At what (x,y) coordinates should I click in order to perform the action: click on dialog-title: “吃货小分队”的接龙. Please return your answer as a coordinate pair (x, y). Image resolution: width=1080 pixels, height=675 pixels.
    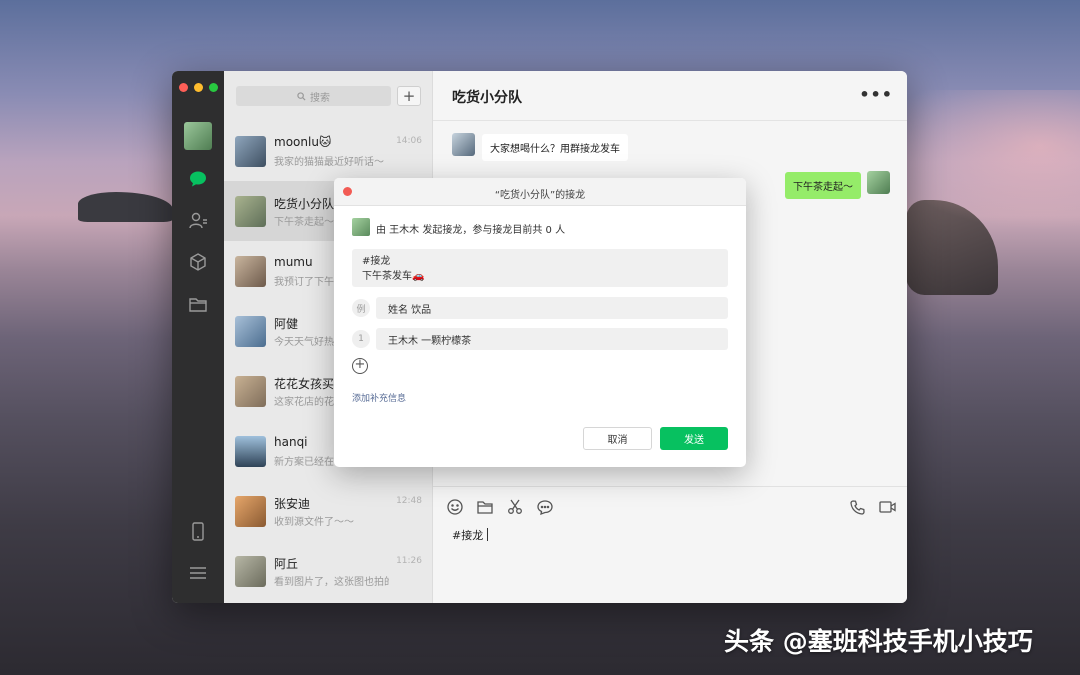
    Looking at the image, I should click on (540, 195).